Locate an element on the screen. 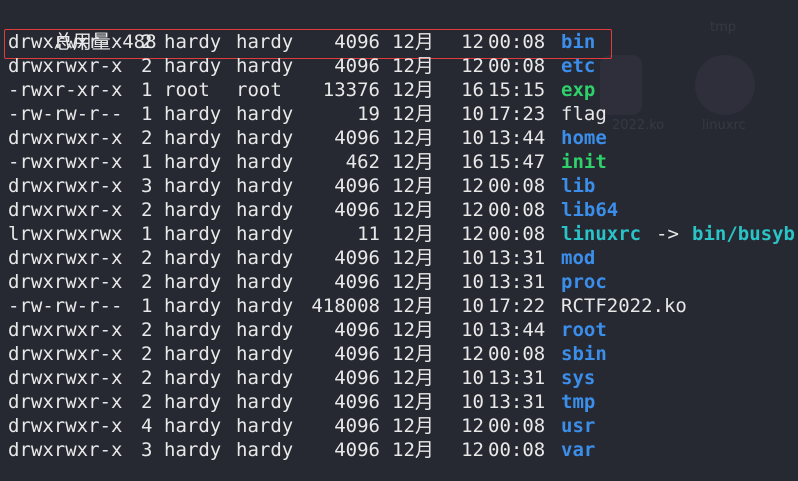 This screenshot has width=798, height=481. file-size: 13376 is located at coordinates (351, 90).